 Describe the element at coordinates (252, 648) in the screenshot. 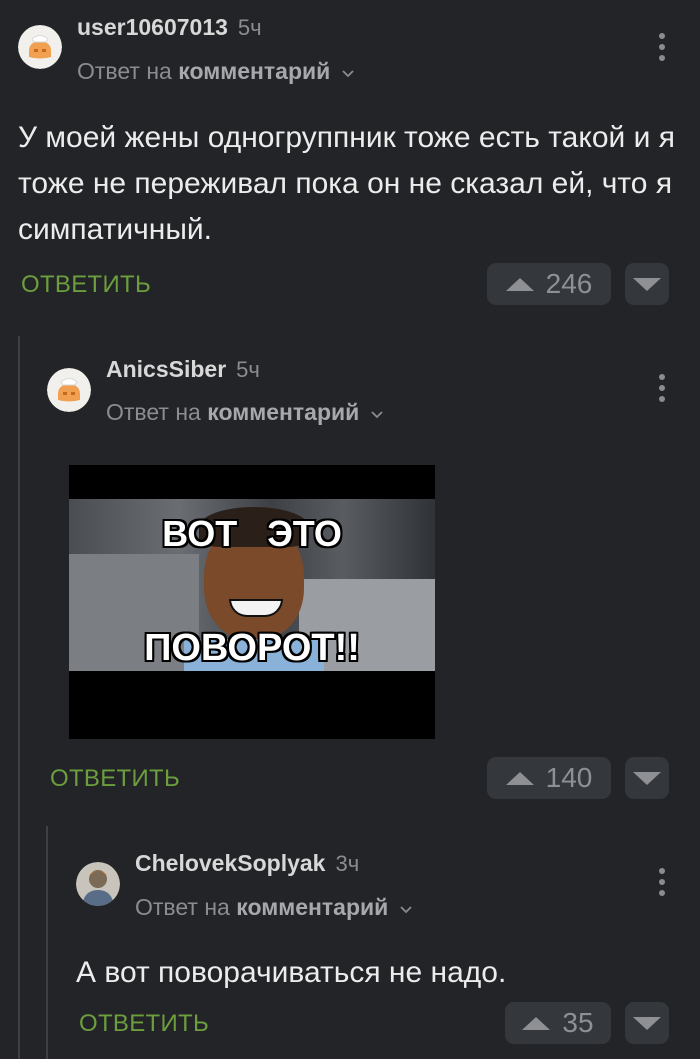

I see `meme-caption-bottom: ПОВОРОТ!!` at that location.